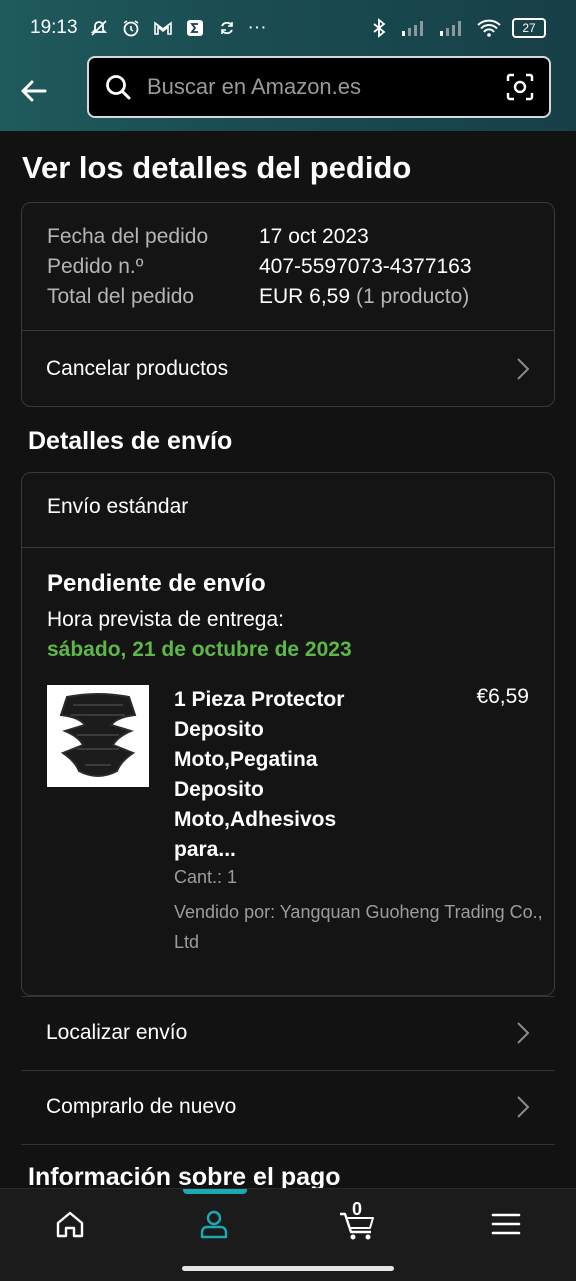 The width and height of the screenshot is (576, 1281). What do you see at coordinates (141, 1106) in the screenshot?
I see `buy-again-label: Comprarlo de nuevo` at bounding box center [141, 1106].